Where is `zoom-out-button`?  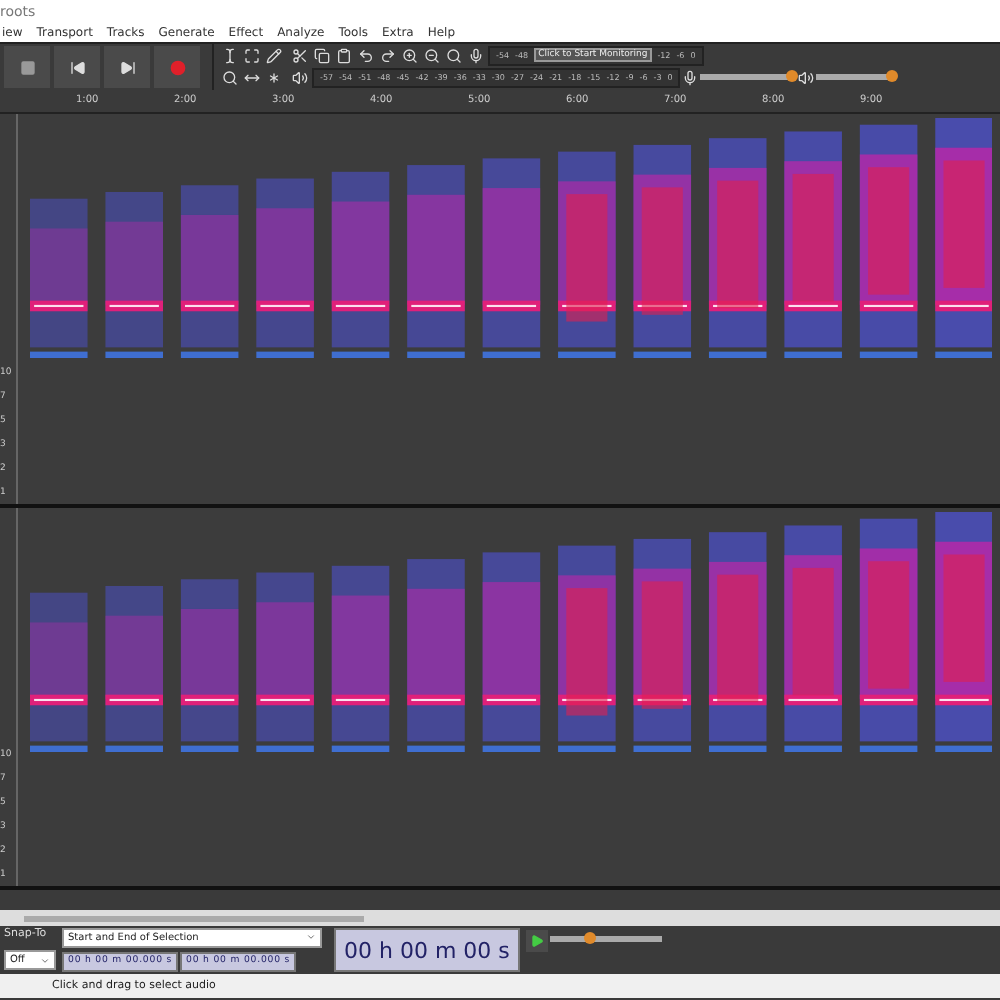 zoom-out-button is located at coordinates (432, 55).